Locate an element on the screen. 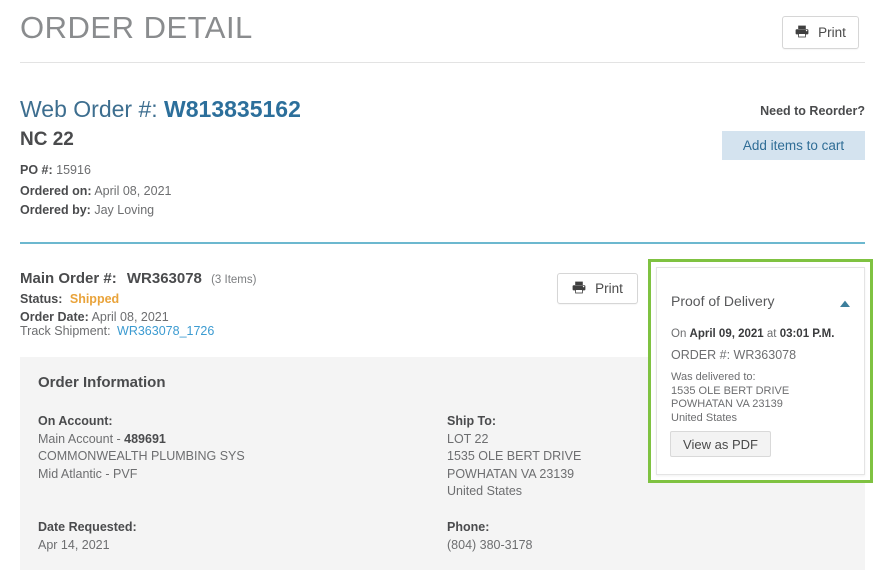  order-date-row: Order Date: April 08, 2021 is located at coordinates (94, 317).